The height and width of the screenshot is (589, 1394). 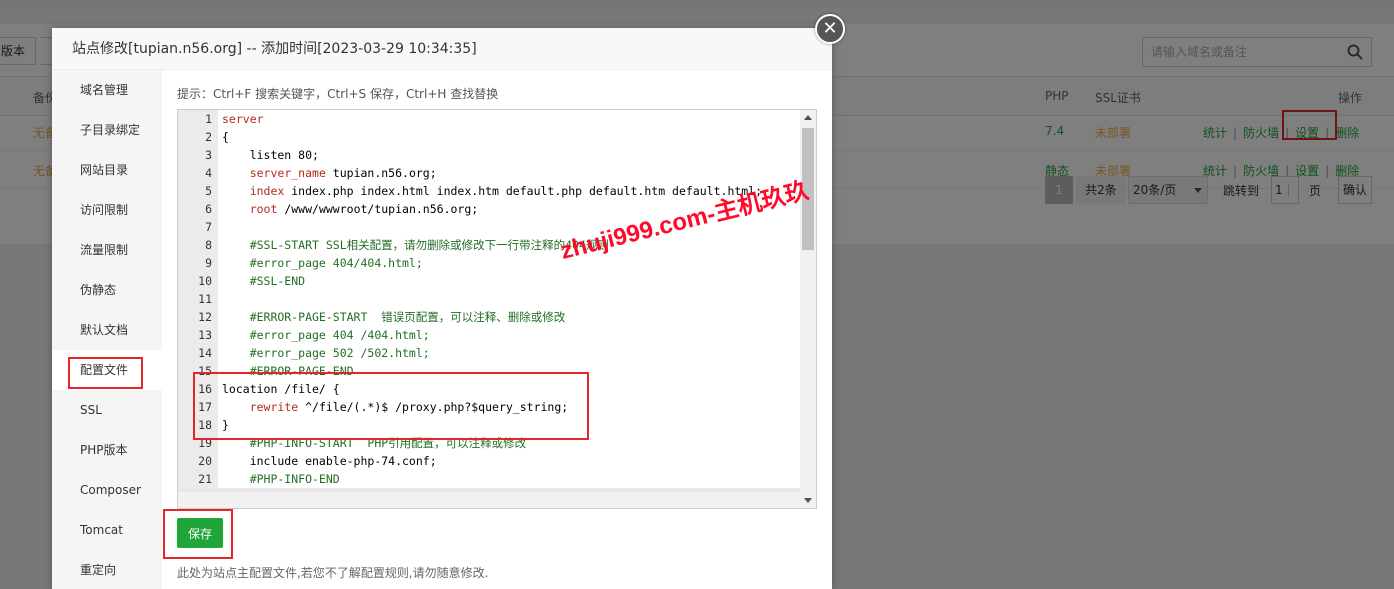 I want to click on line-number: 3, so click(x=208, y=155).